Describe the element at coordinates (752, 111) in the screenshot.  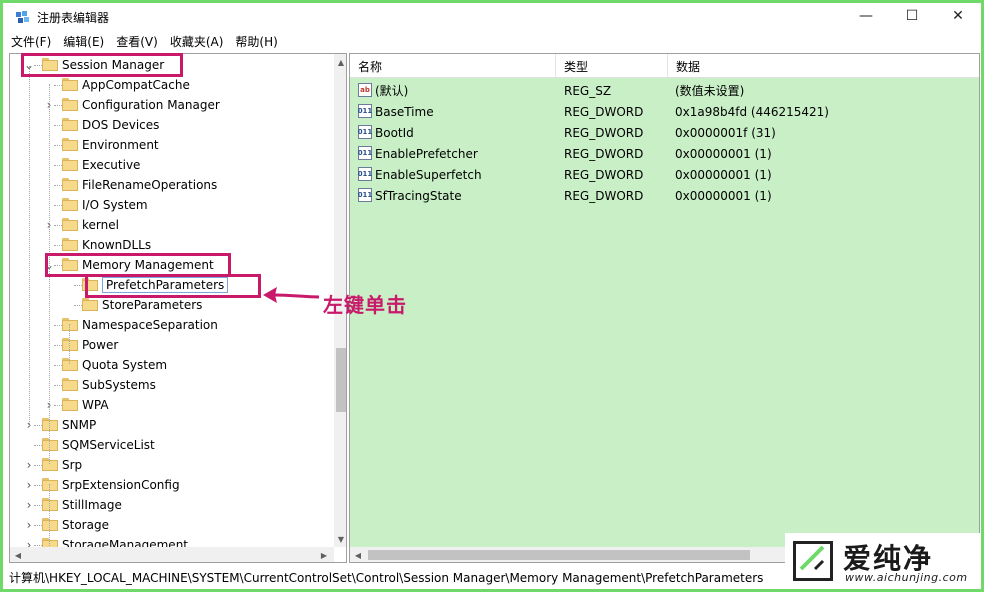
I see `value-data: 0x1a98b4fd (446215421)` at that location.